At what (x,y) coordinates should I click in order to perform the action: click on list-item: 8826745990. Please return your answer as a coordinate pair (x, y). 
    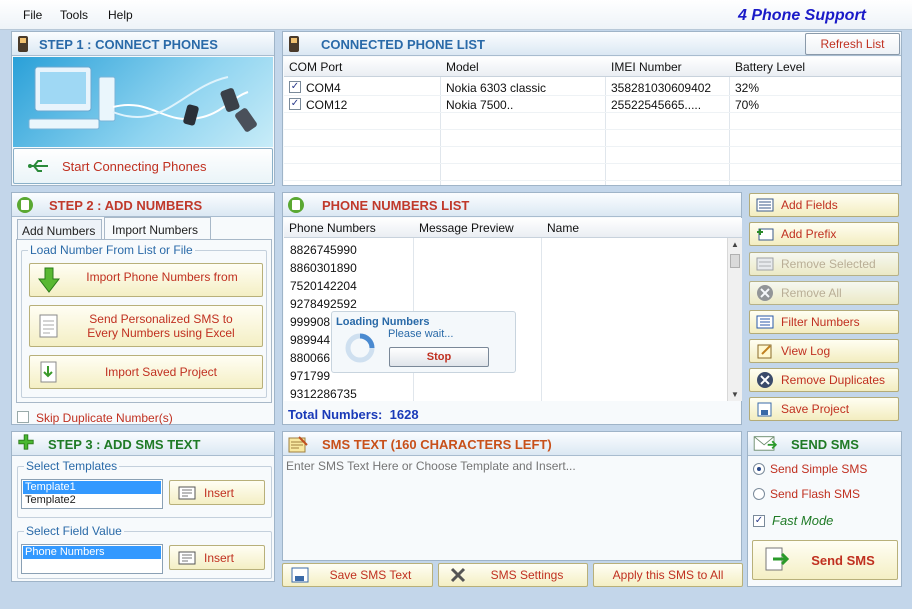
    Looking at the image, I should click on (323, 250).